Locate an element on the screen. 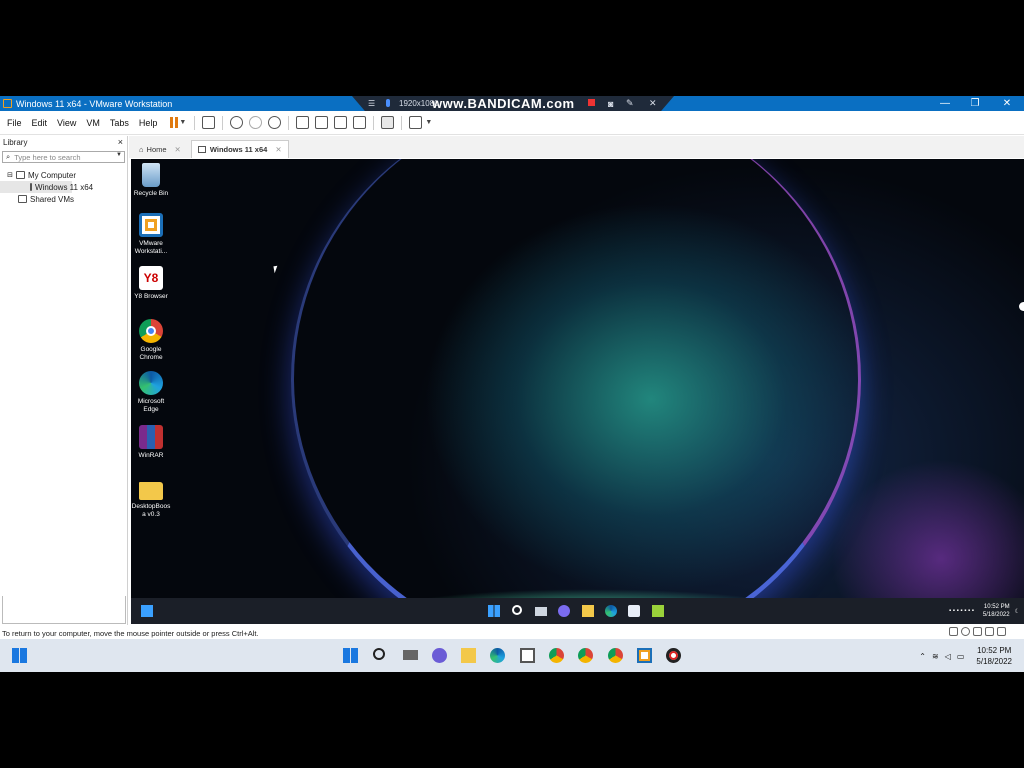  host-clock: 10:52 PM 5/18/2022 is located at coordinates (994, 656).